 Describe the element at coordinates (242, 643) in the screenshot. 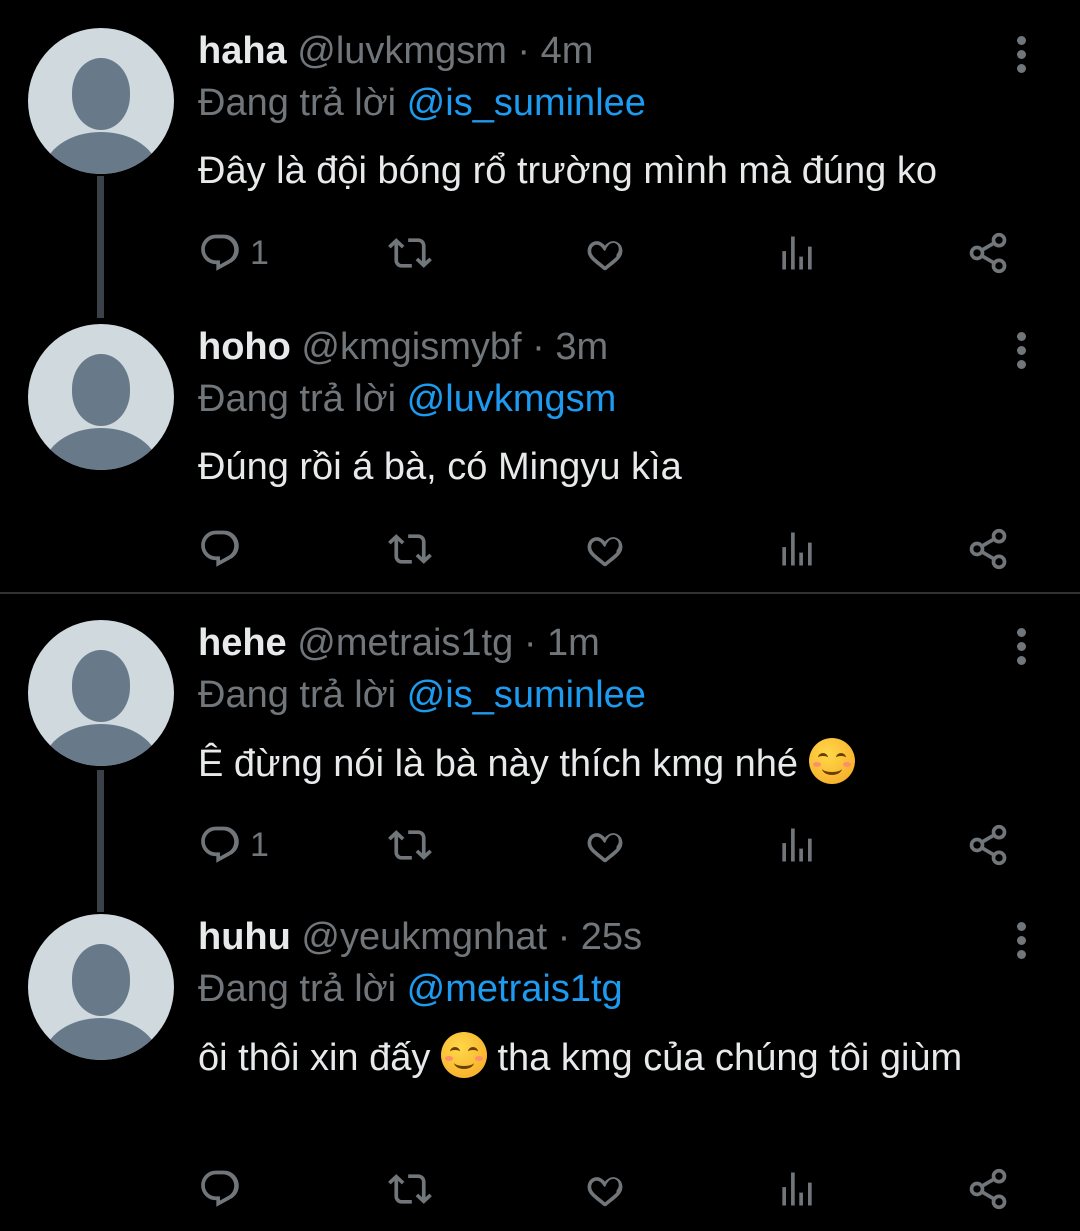

I see `display-name: hehe` at that location.